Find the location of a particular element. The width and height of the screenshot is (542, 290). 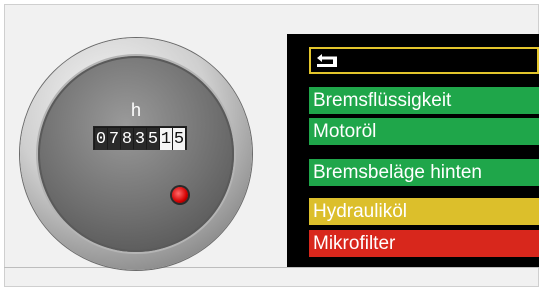

counter-digit: 3 is located at coordinates (140, 139).